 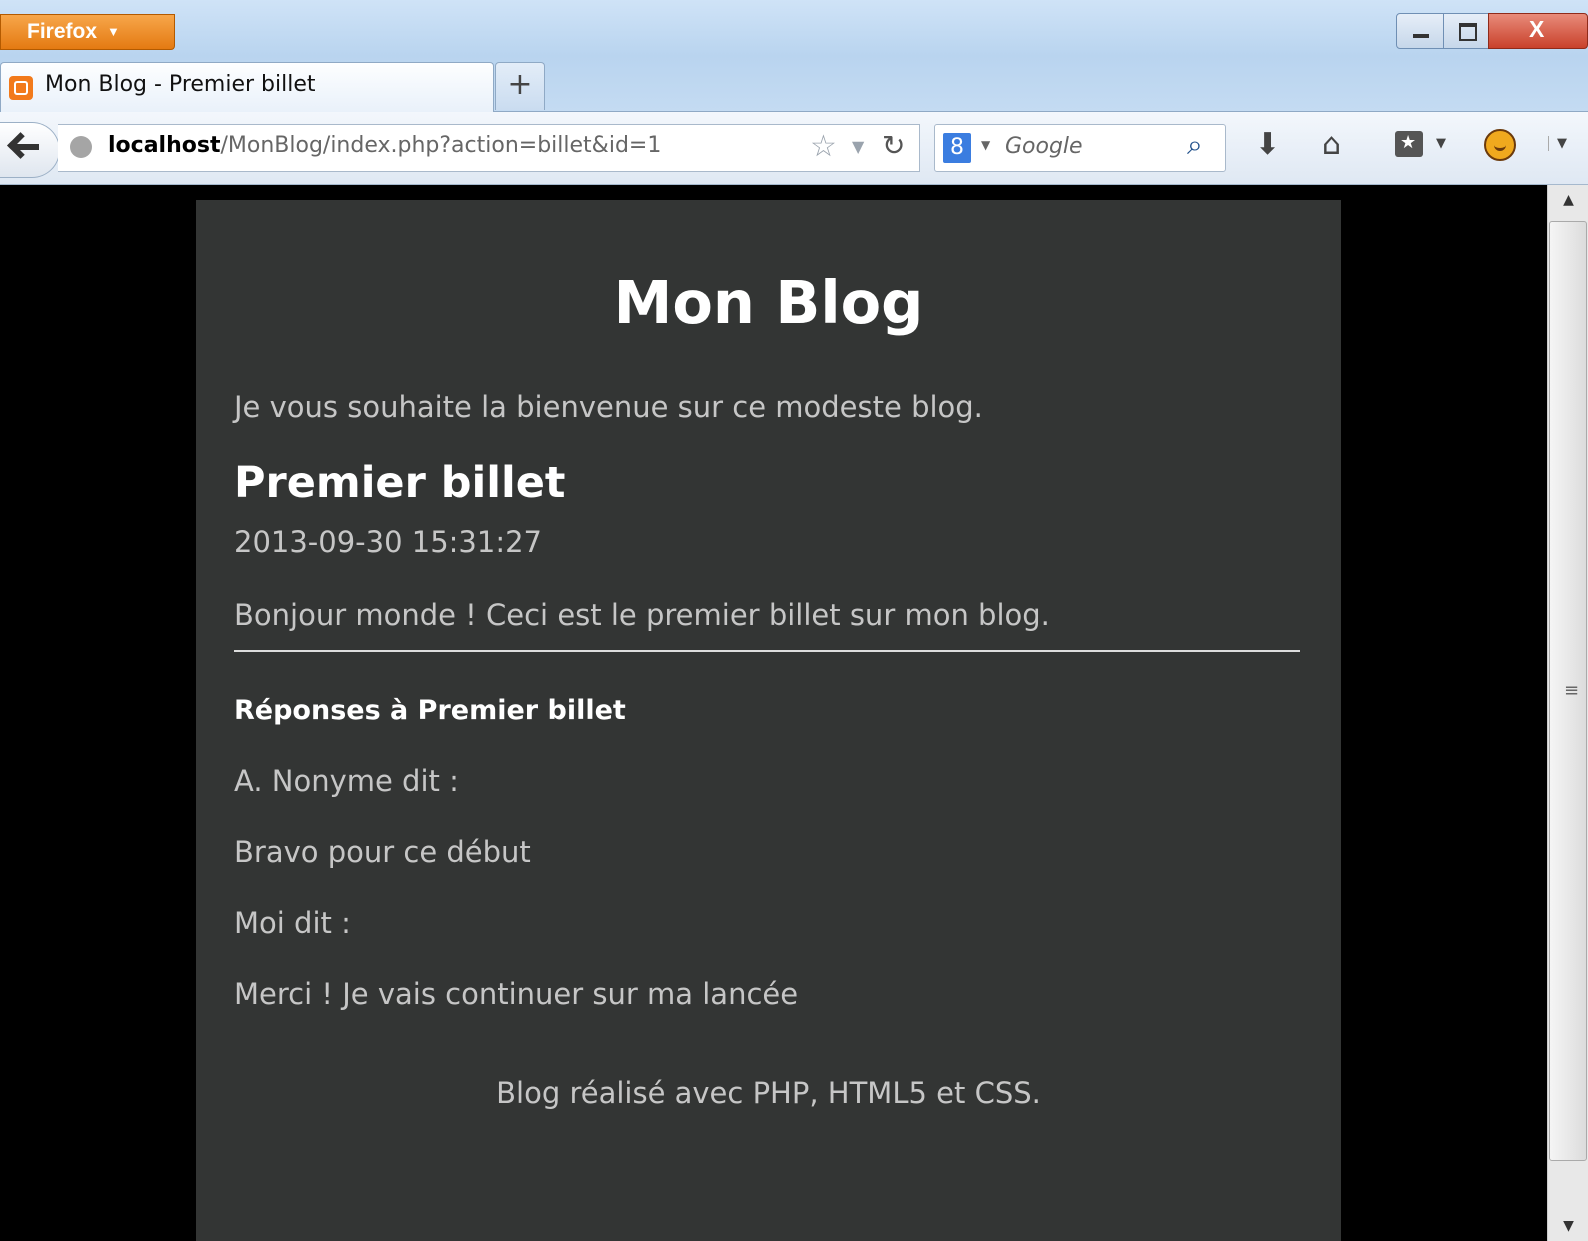 What do you see at coordinates (400, 483) in the screenshot?
I see `post-title: Premier billet` at bounding box center [400, 483].